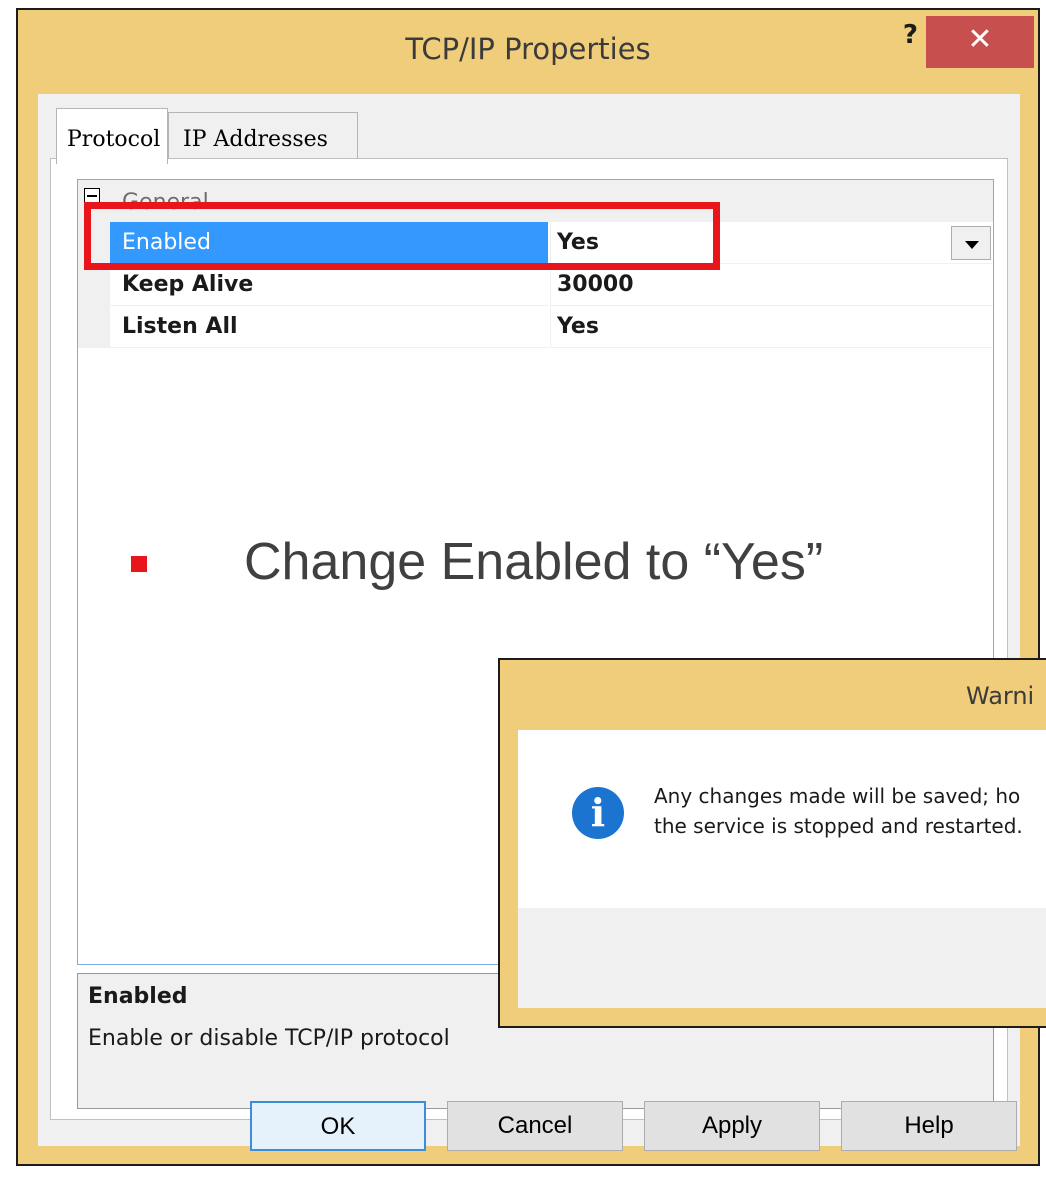  What do you see at coordinates (534, 562) in the screenshot?
I see `instruction-bullet: Change Enabled to “Yes”` at bounding box center [534, 562].